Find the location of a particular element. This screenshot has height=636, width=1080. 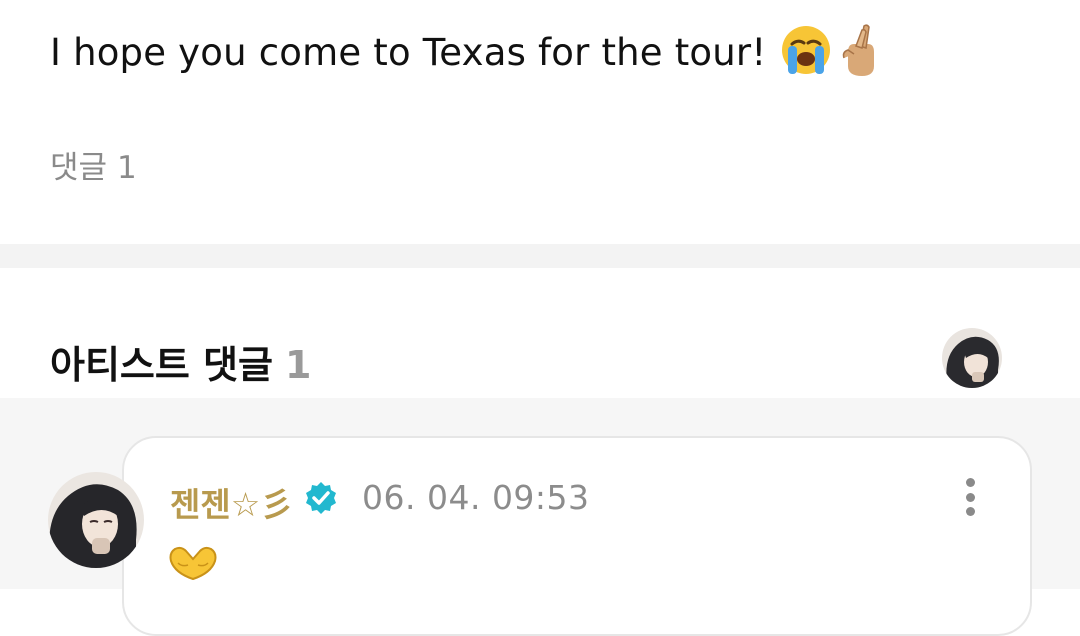

heart-hands-icon is located at coordinates (193, 565).